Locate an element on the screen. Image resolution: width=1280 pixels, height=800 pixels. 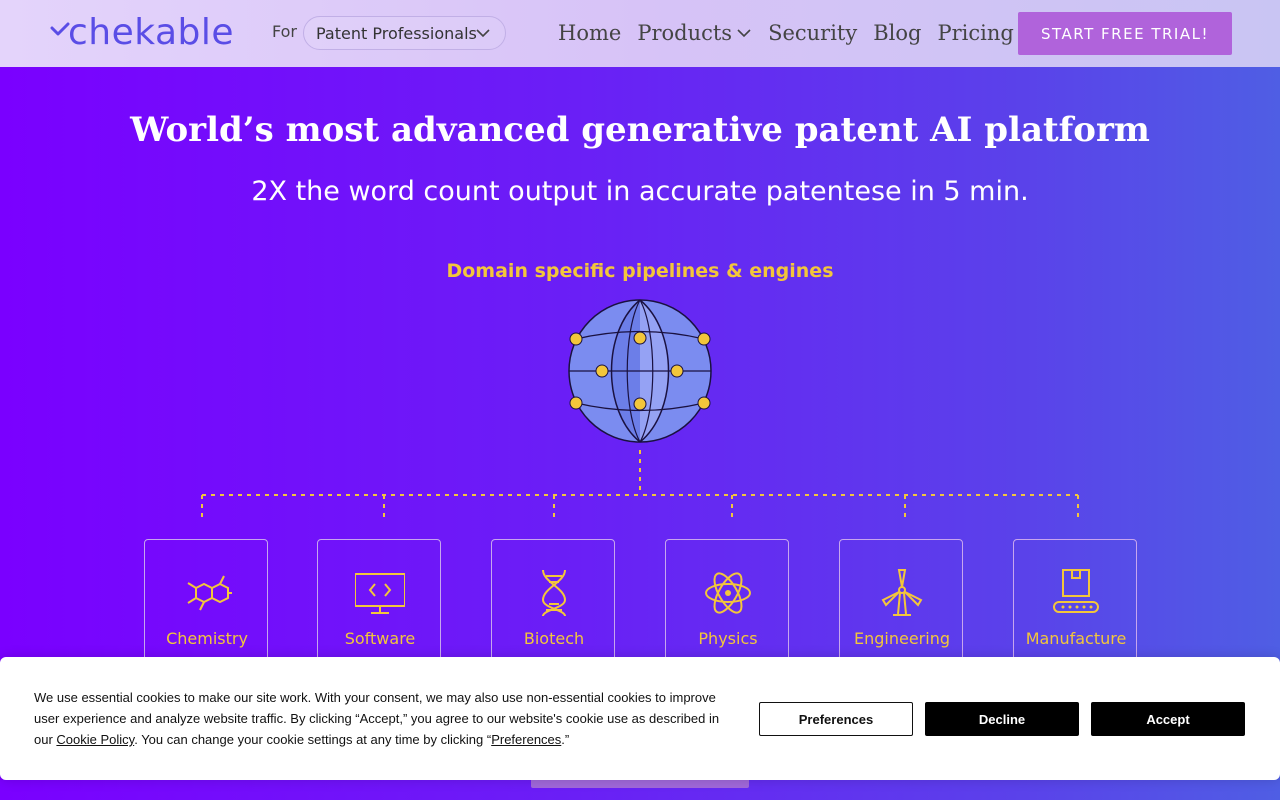
domain-card-manufacture: Manufacture is located at coordinates (1075, 604).